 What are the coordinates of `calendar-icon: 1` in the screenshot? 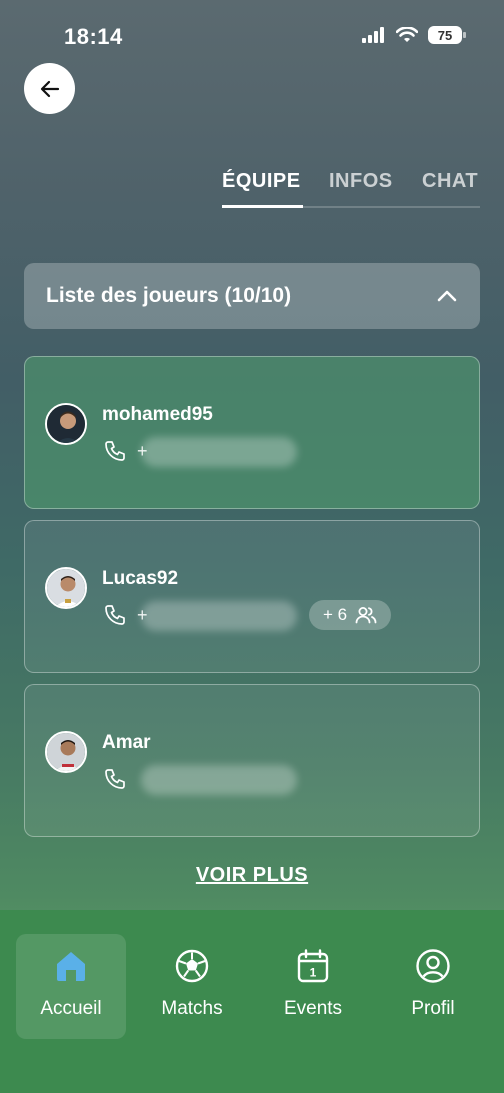 It's located at (313, 966).